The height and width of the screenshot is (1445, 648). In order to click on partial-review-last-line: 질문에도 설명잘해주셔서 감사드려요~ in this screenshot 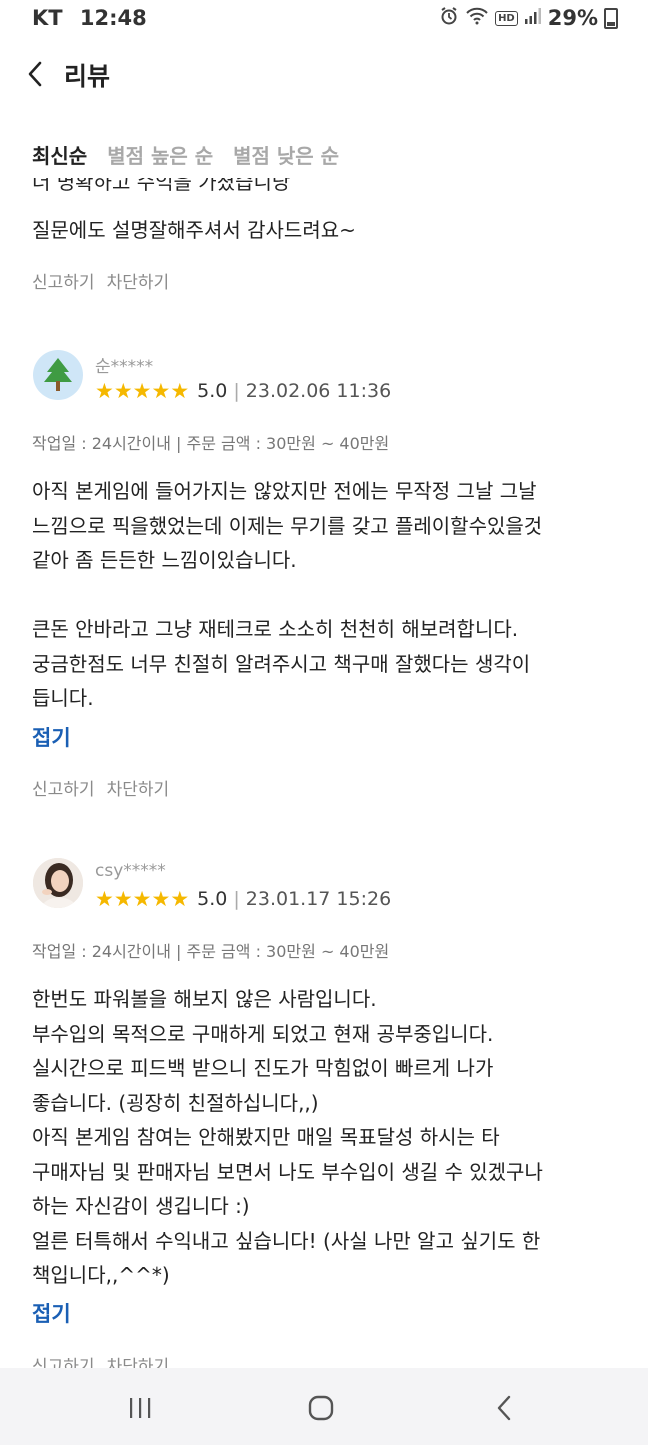, I will do `click(194, 230)`.